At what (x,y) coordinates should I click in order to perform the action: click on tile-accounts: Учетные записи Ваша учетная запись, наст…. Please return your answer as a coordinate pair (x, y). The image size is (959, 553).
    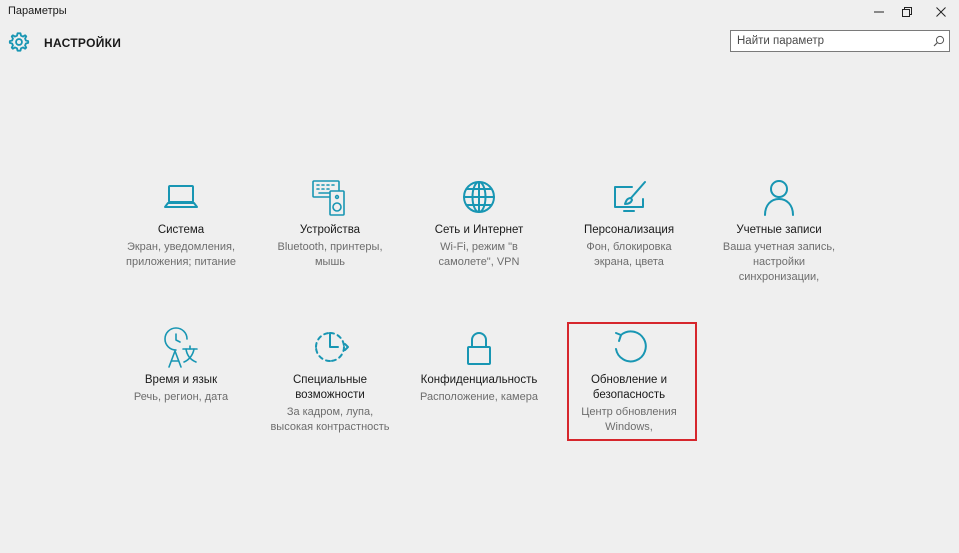
    Looking at the image, I should click on (779, 231).